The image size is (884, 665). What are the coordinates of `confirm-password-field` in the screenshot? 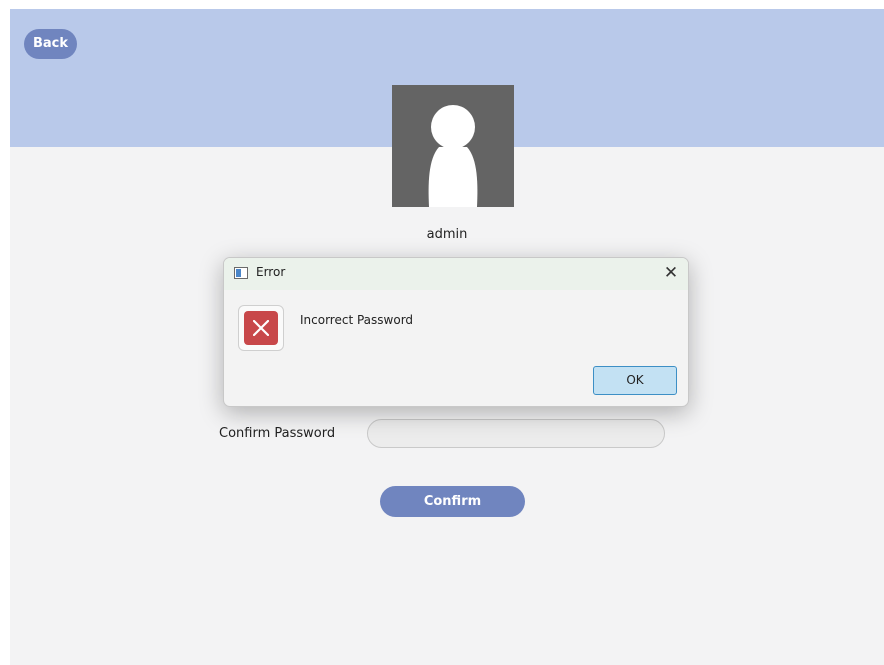 It's located at (516, 433).